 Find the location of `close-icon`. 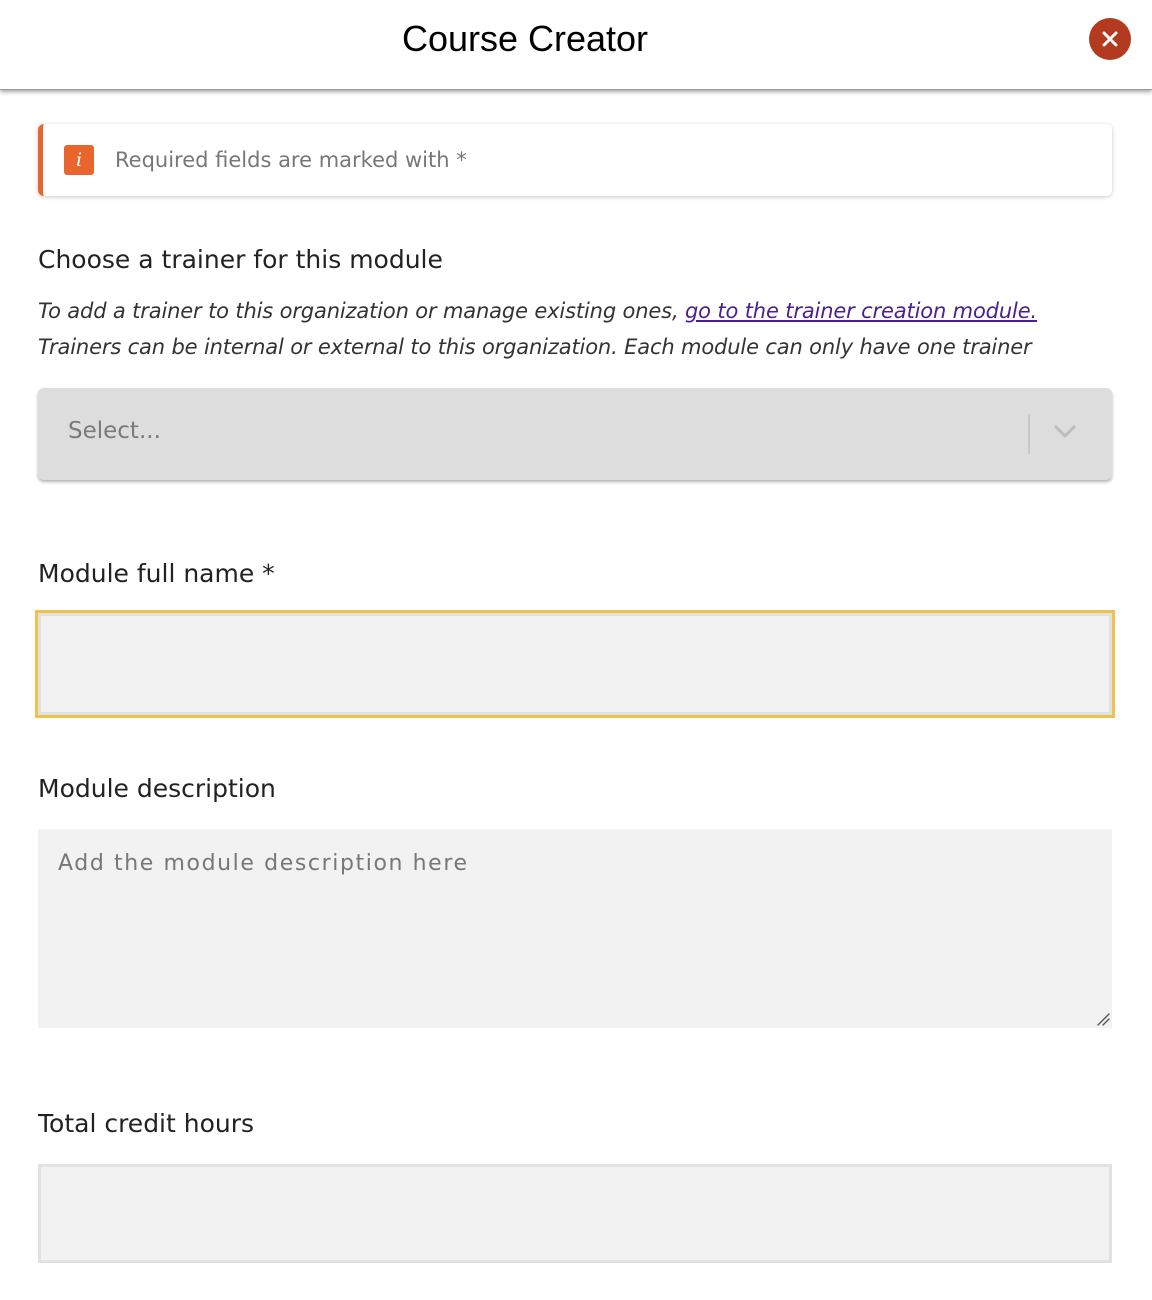

close-icon is located at coordinates (1110, 39).